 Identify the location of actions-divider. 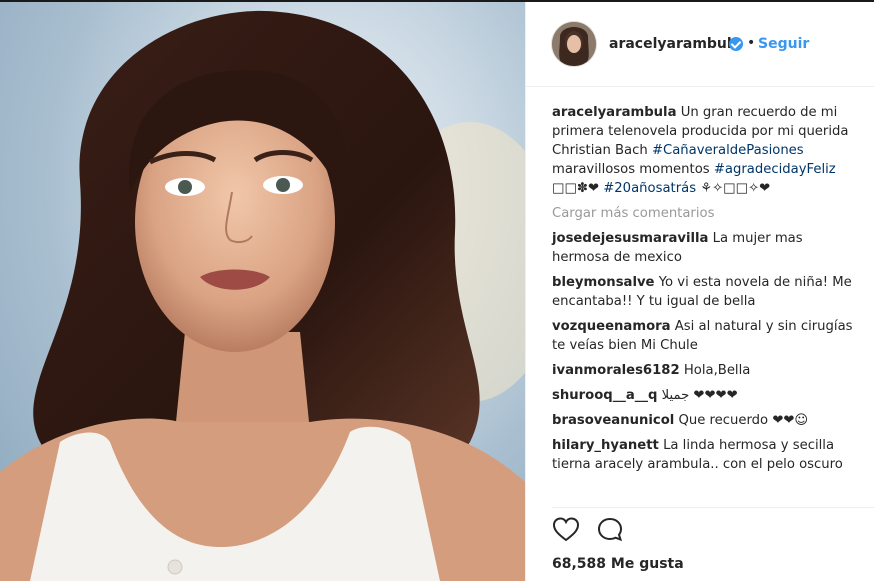
(713, 507).